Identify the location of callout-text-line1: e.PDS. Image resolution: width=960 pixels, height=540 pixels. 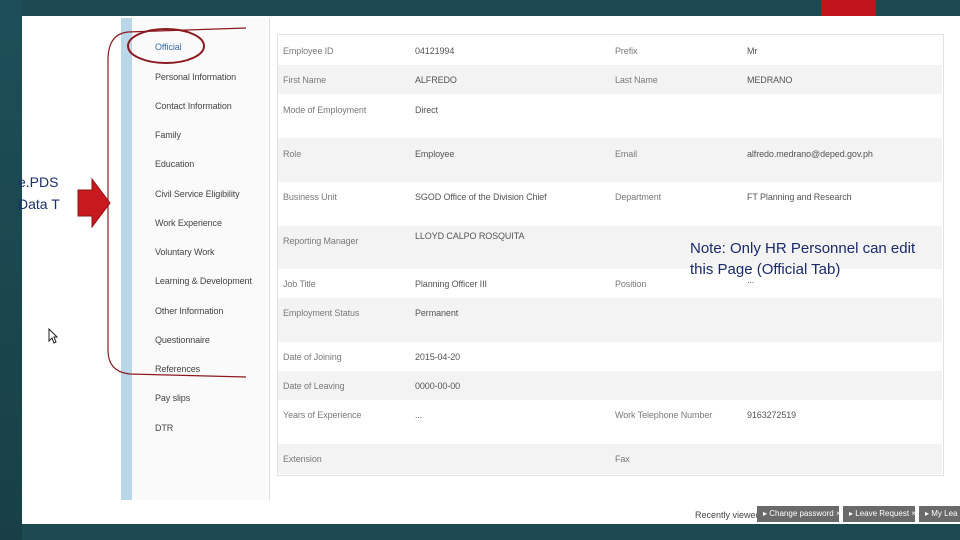
(38, 182).